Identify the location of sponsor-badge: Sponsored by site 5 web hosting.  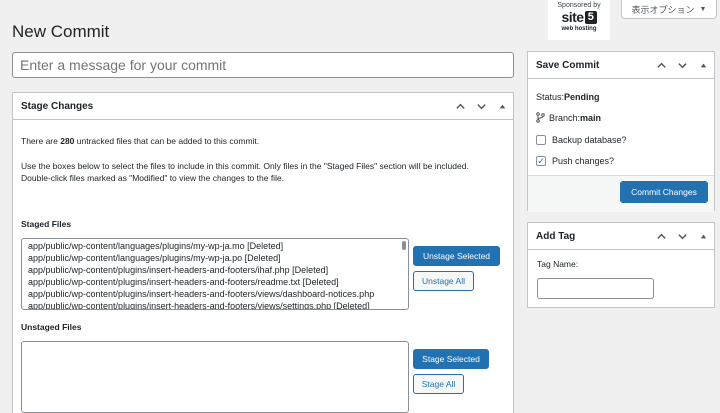
(579, 20).